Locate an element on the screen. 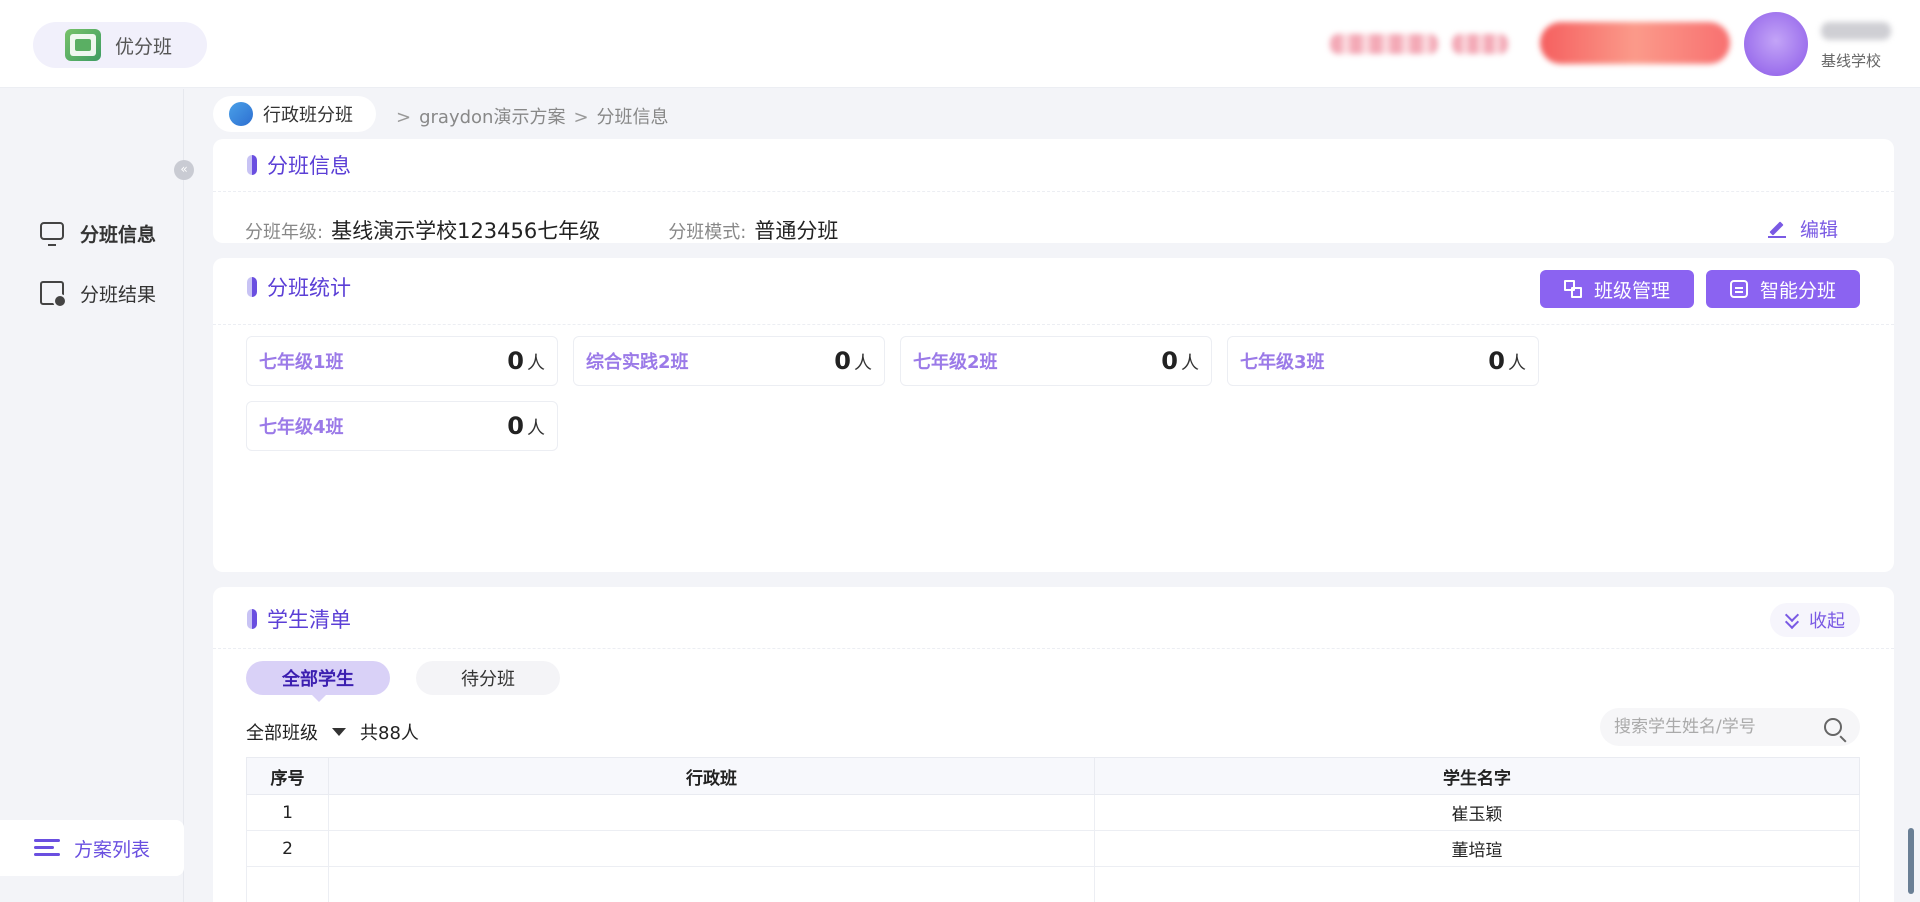 The image size is (1920, 902). mode-label: 分班模式: is located at coordinates (707, 232).